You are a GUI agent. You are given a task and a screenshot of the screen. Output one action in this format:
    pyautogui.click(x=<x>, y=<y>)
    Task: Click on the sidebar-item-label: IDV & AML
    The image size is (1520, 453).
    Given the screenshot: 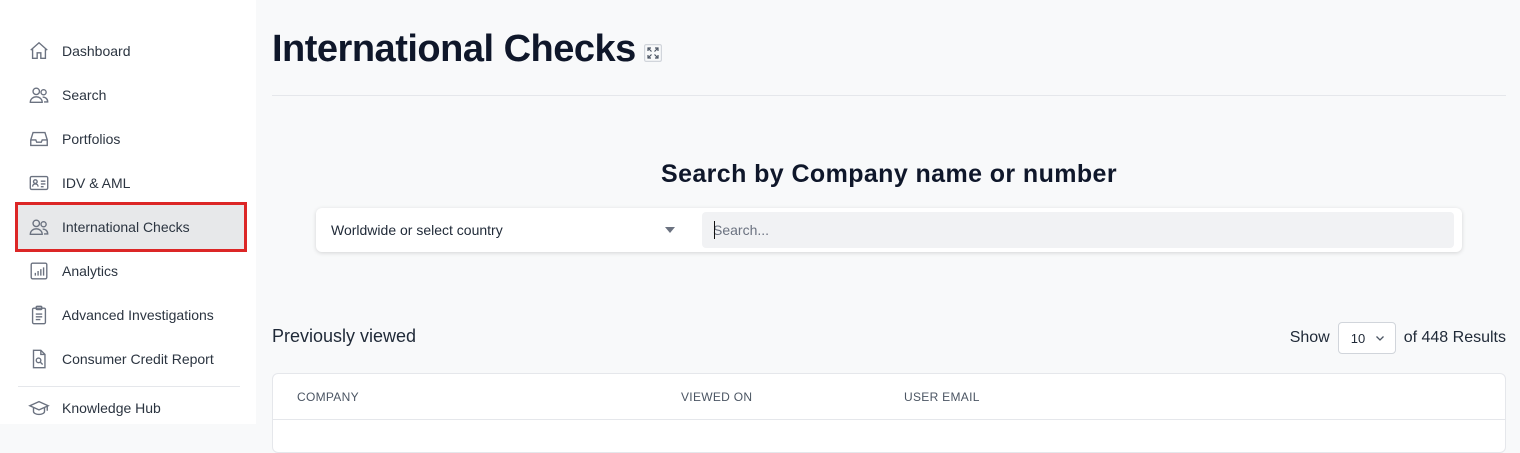 What is the action you would take?
    pyautogui.click(x=96, y=183)
    